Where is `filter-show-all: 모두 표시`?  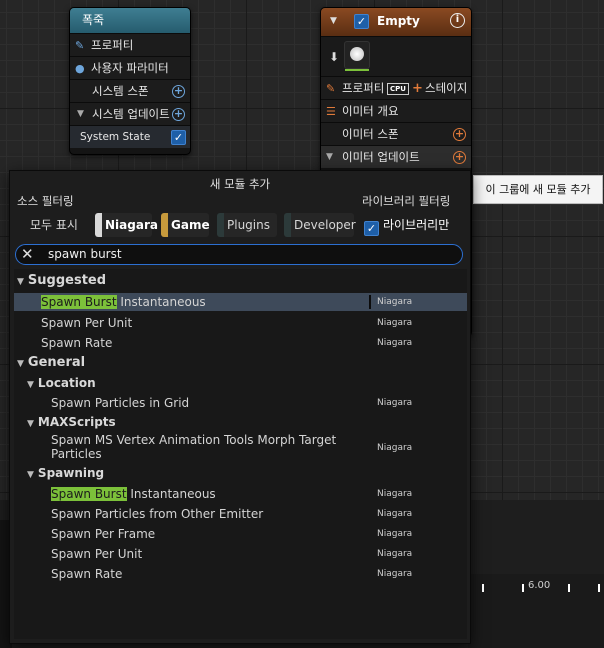 filter-show-all: 모두 표시 is located at coordinates (49, 225).